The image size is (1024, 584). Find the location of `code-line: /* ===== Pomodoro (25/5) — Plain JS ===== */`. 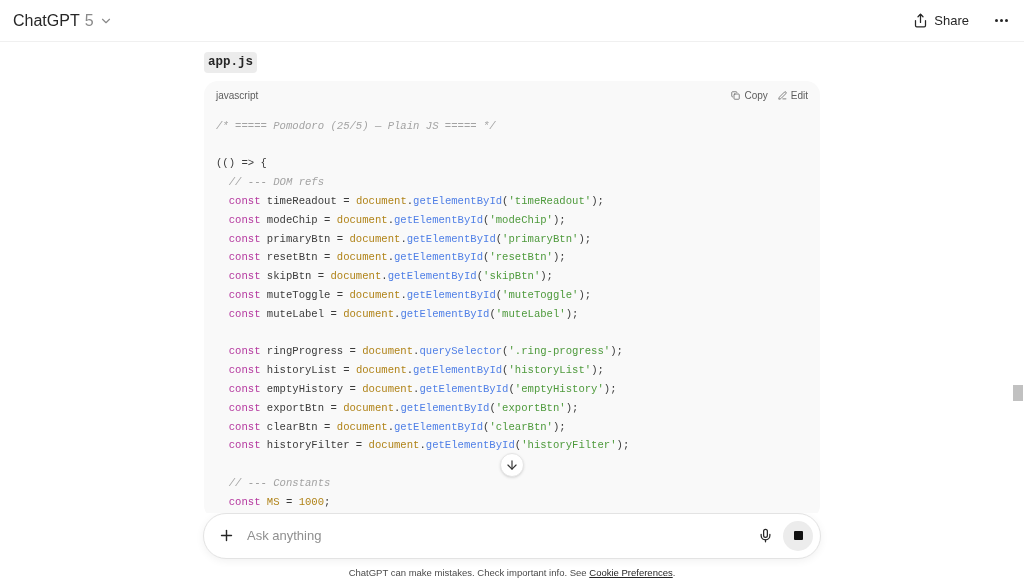

code-line: /* ===== Pomodoro (25/5) — Plain JS ===== */ is located at coordinates (356, 126).